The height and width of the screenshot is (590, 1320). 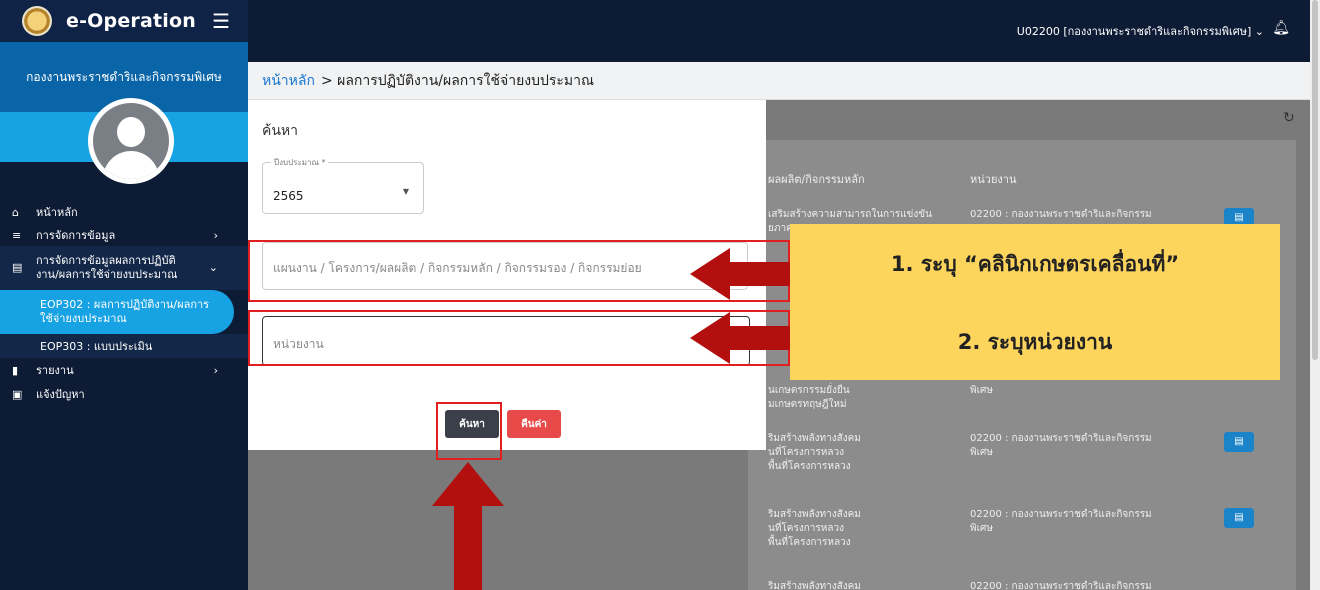 I want to click on sidebar-item-label: การจัดการข้อมูล, so click(x=76, y=235).